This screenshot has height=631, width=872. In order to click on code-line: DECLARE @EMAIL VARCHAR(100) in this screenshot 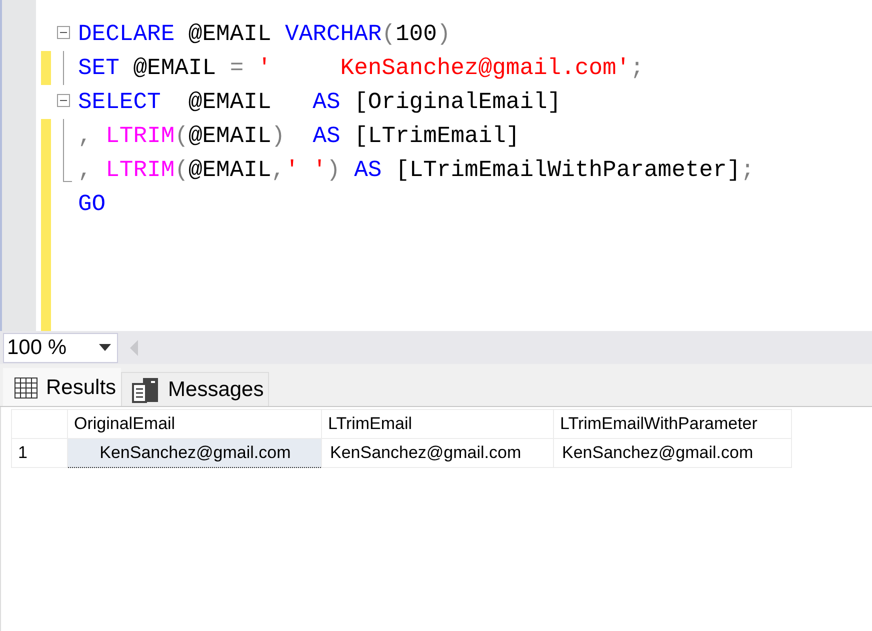, I will do `click(264, 34)`.